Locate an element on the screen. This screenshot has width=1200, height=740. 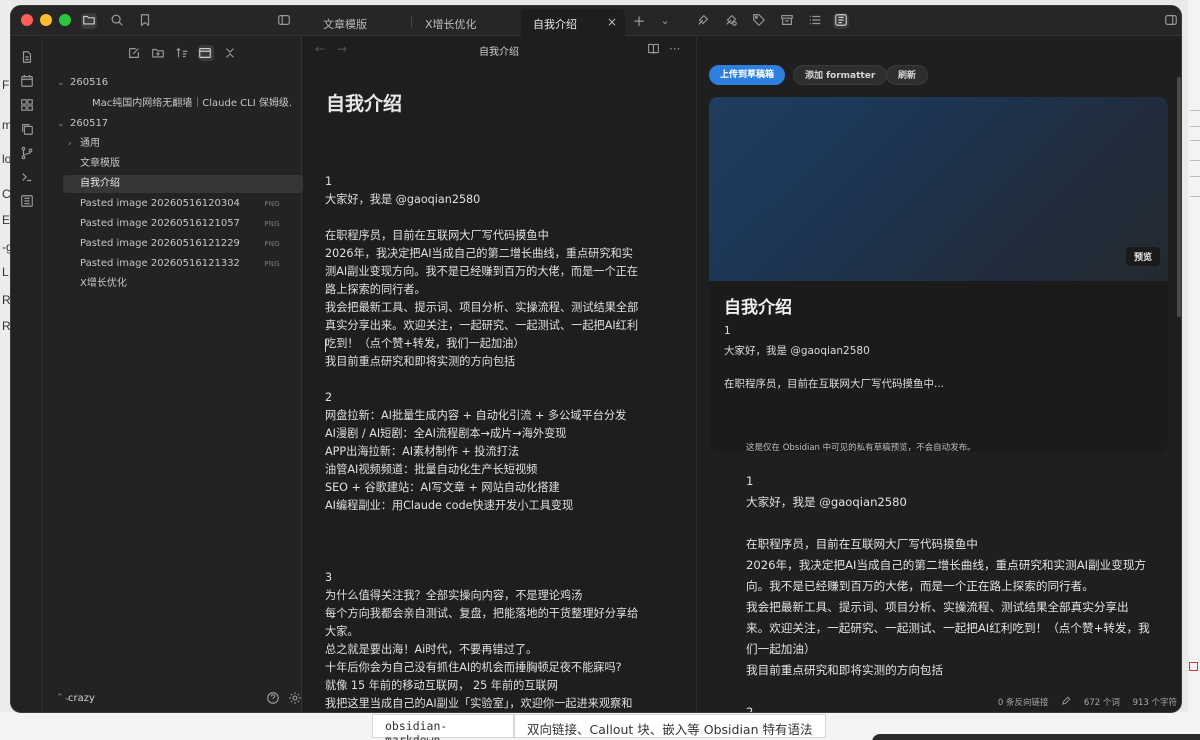
tree-file-article-template: 文章模版 is located at coordinates (185, 164).